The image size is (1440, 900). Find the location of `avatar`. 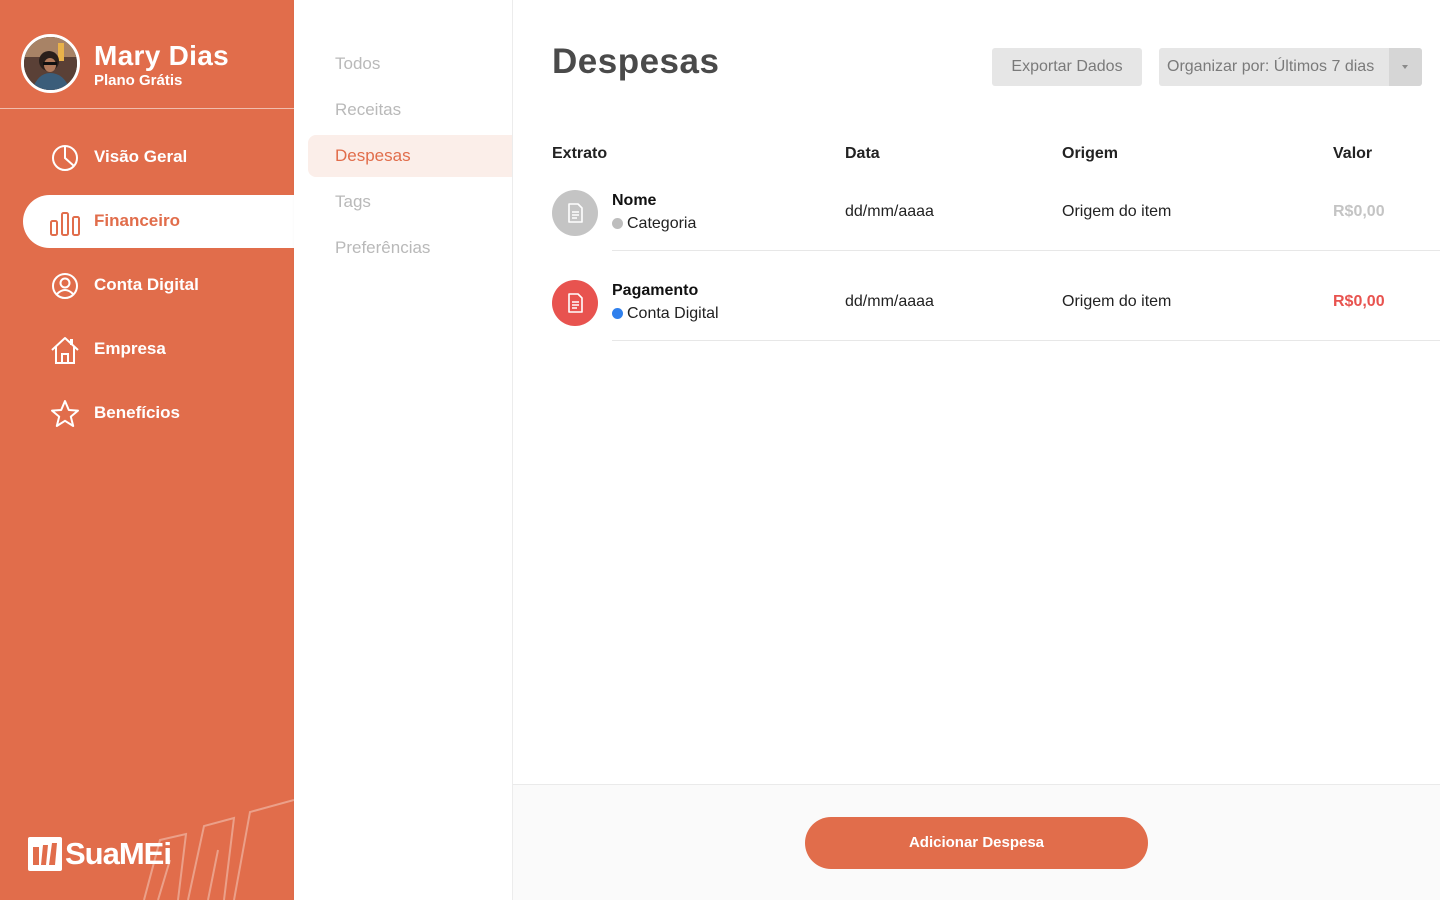

avatar is located at coordinates (50, 63).